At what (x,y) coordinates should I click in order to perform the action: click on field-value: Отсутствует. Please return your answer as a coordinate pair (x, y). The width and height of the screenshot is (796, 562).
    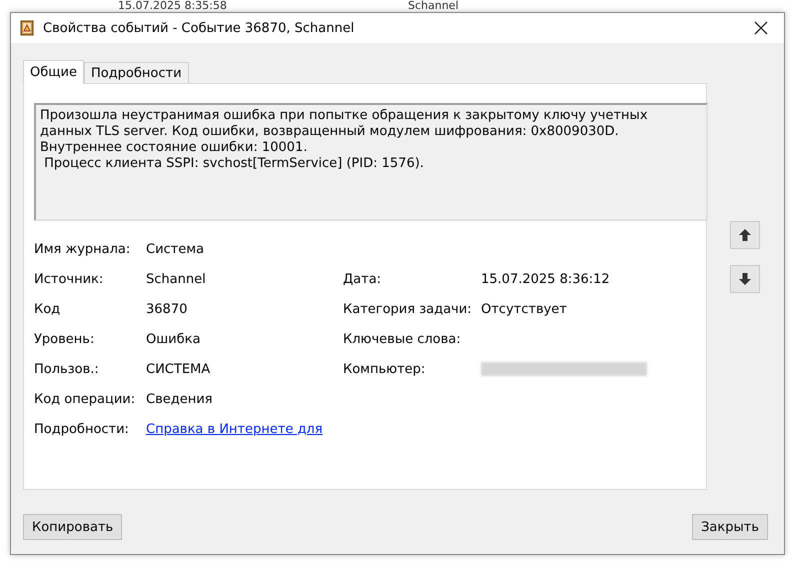
    Looking at the image, I should click on (524, 309).